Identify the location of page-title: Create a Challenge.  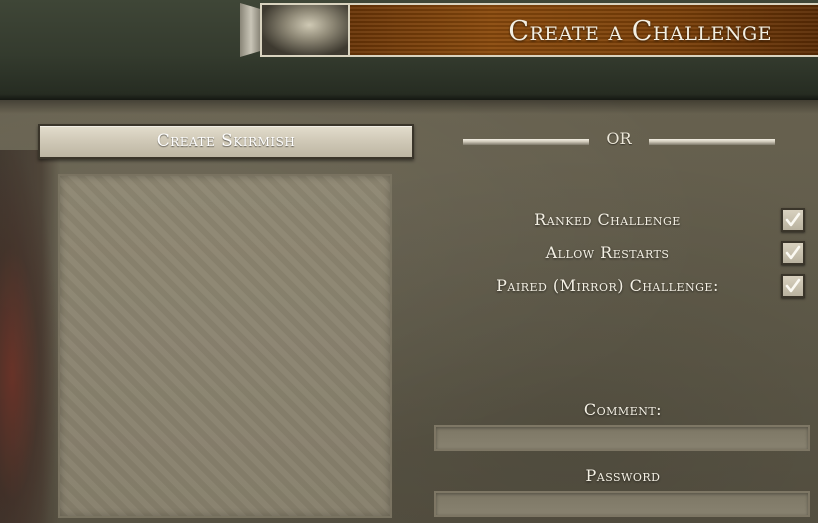
(640, 31).